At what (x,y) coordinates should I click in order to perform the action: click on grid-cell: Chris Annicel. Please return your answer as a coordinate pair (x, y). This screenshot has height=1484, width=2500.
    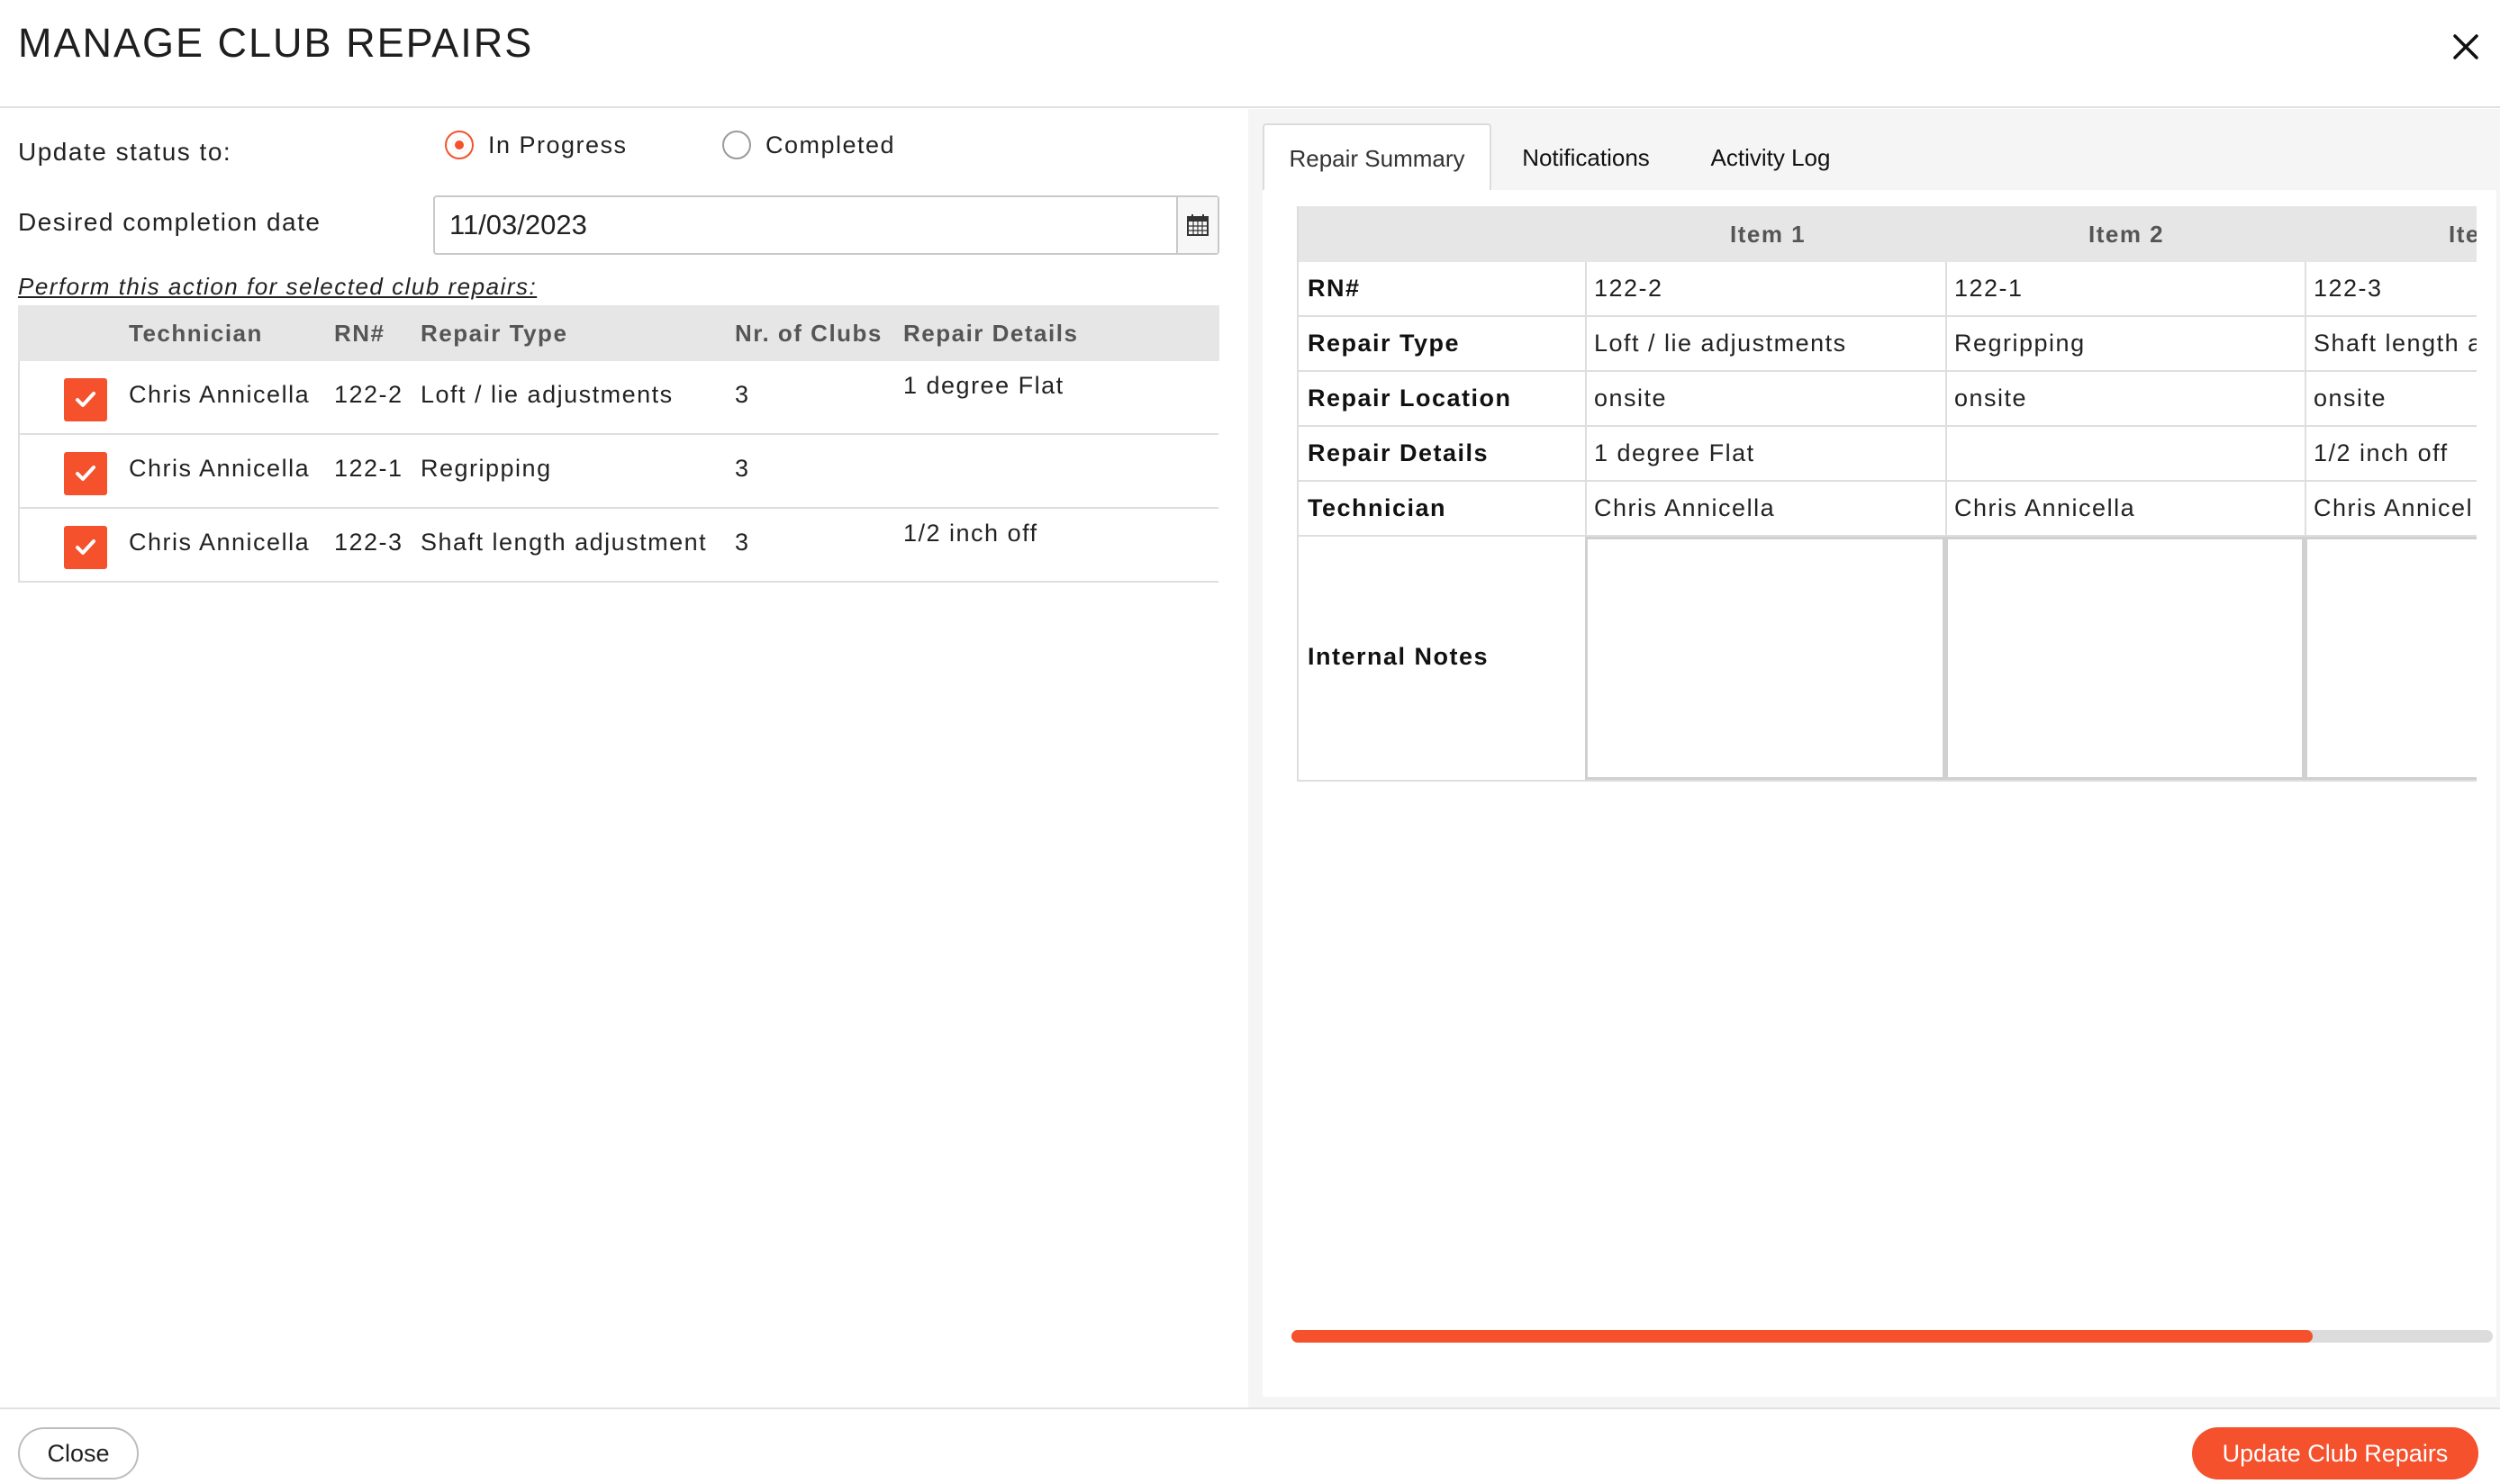
    Looking at the image, I should click on (2394, 507).